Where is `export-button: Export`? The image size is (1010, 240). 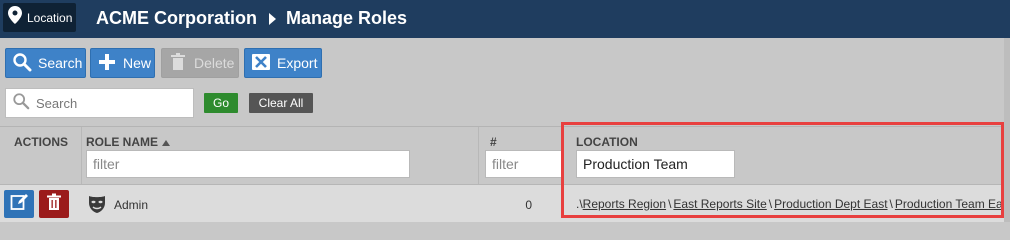
export-button: Export is located at coordinates (283, 63).